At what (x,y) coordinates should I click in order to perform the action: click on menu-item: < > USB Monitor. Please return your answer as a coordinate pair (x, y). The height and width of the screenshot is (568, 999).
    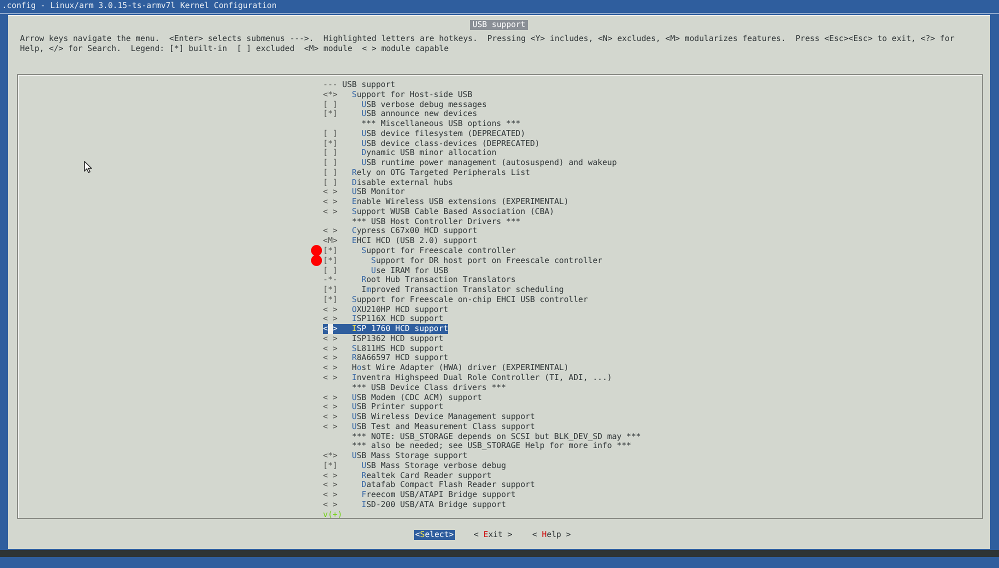
    Looking at the image, I should click on (364, 192).